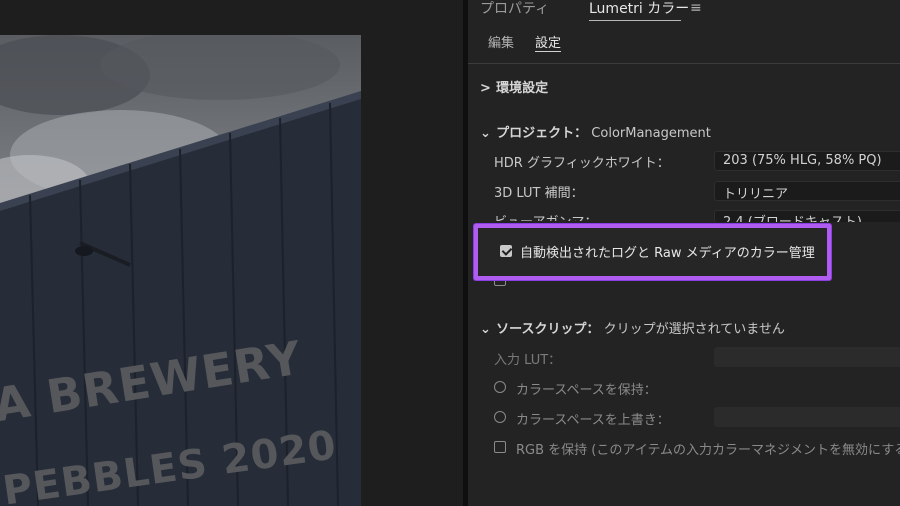 The width and height of the screenshot is (900, 506). Describe the element at coordinates (586, 390) in the screenshot. I see `keep-color-space-label: カラースペースを保持：` at that location.